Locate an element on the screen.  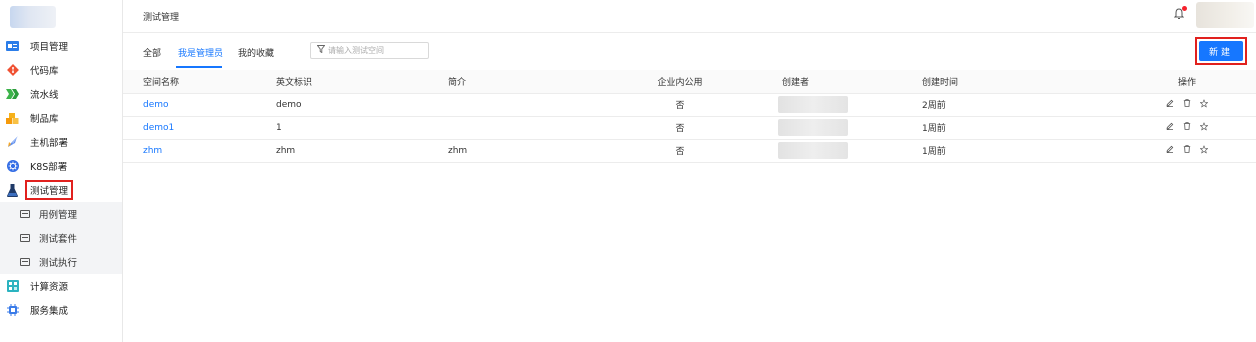
sidebar-item-repo: 代码库 is located at coordinates (61, 70).